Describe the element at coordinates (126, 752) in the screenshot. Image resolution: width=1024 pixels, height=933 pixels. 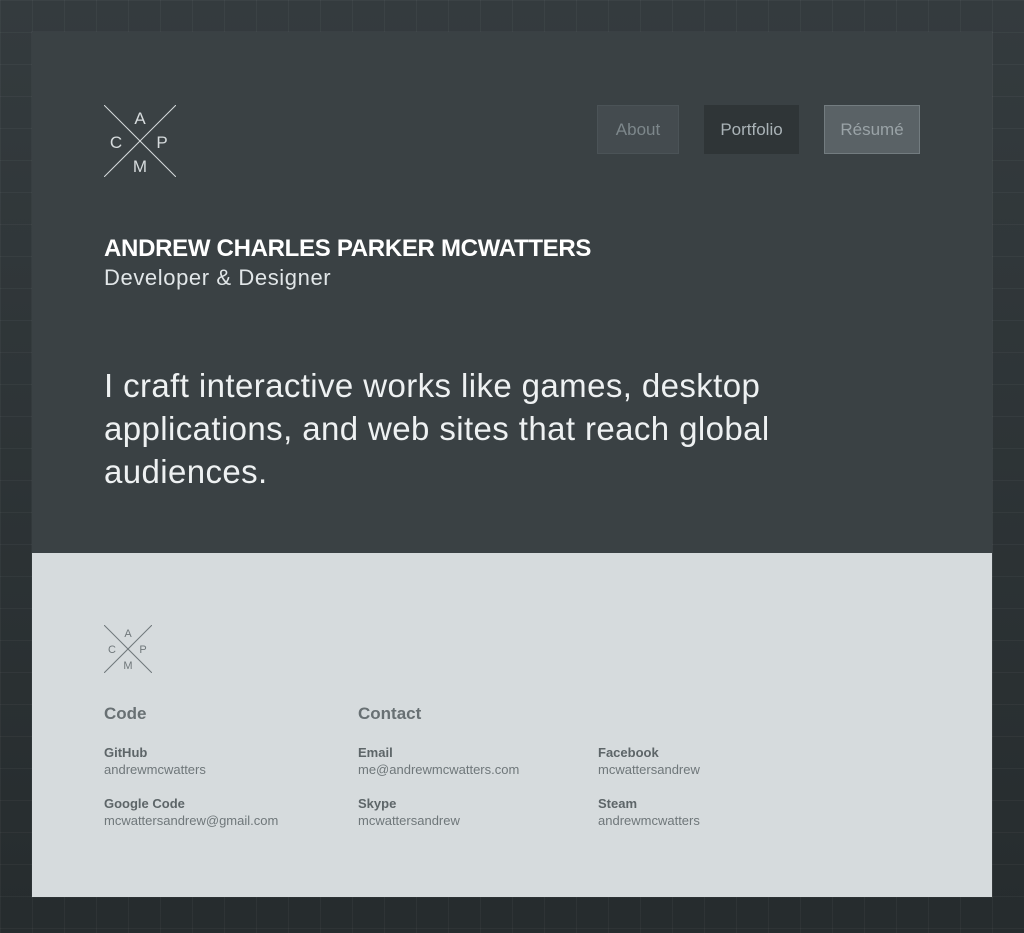
I see `github-label: GitHub` at that location.